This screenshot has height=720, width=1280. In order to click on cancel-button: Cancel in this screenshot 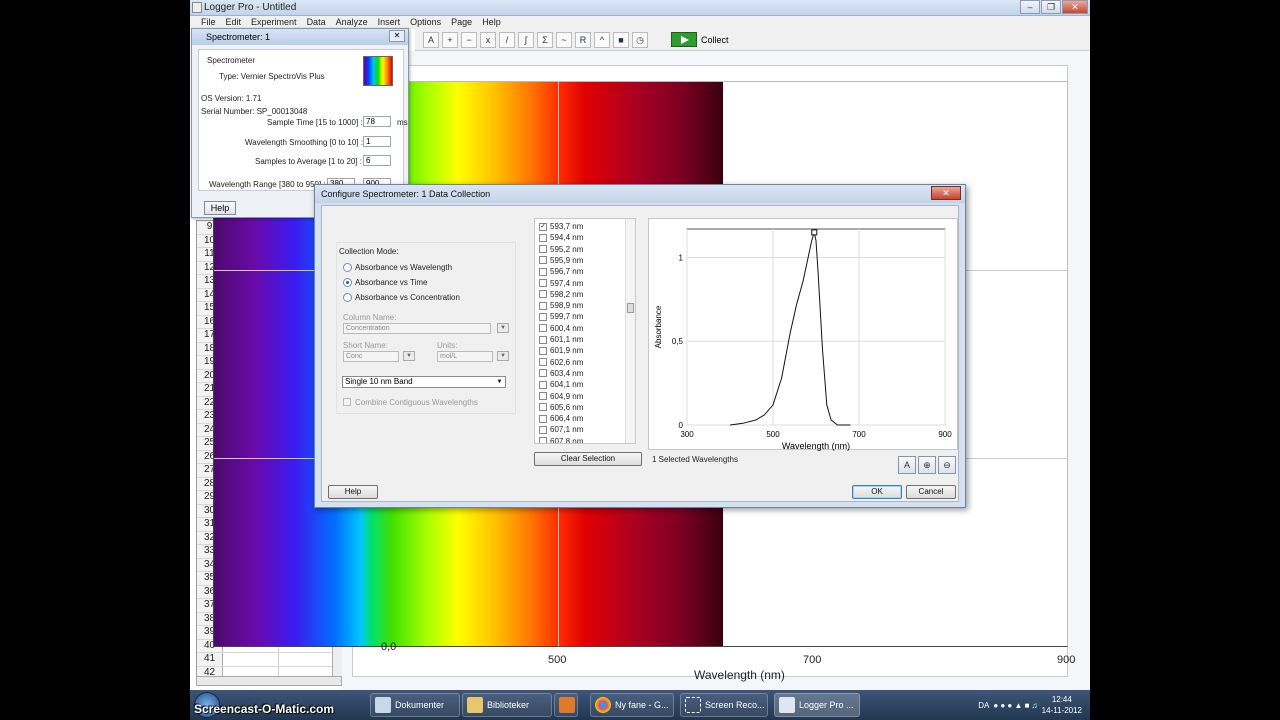, I will do `click(931, 492)`.